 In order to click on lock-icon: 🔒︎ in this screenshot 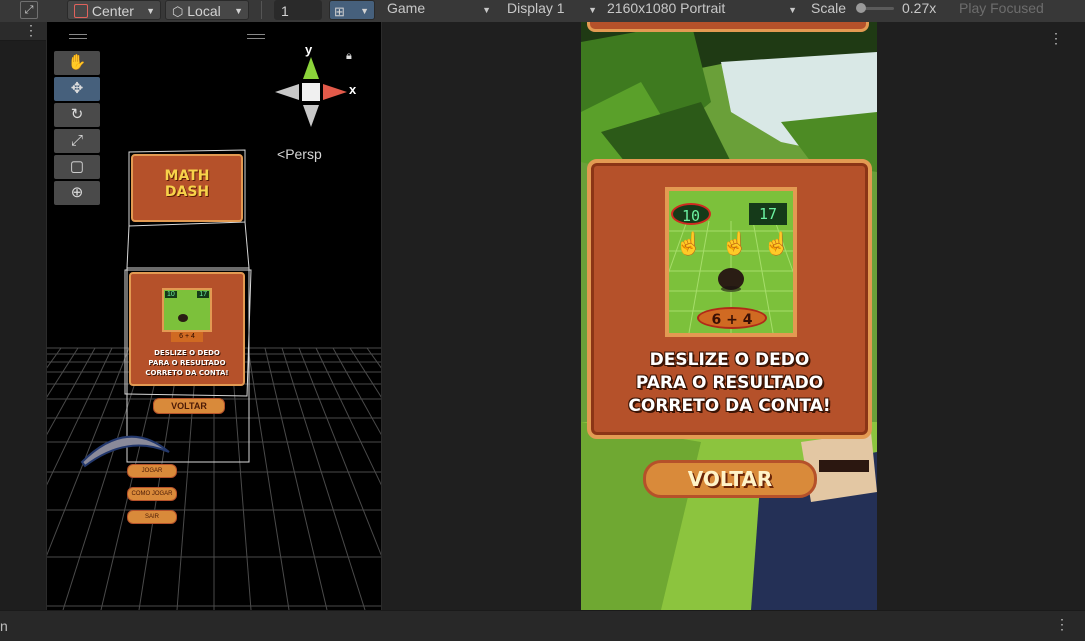, I will do `click(349, 56)`.